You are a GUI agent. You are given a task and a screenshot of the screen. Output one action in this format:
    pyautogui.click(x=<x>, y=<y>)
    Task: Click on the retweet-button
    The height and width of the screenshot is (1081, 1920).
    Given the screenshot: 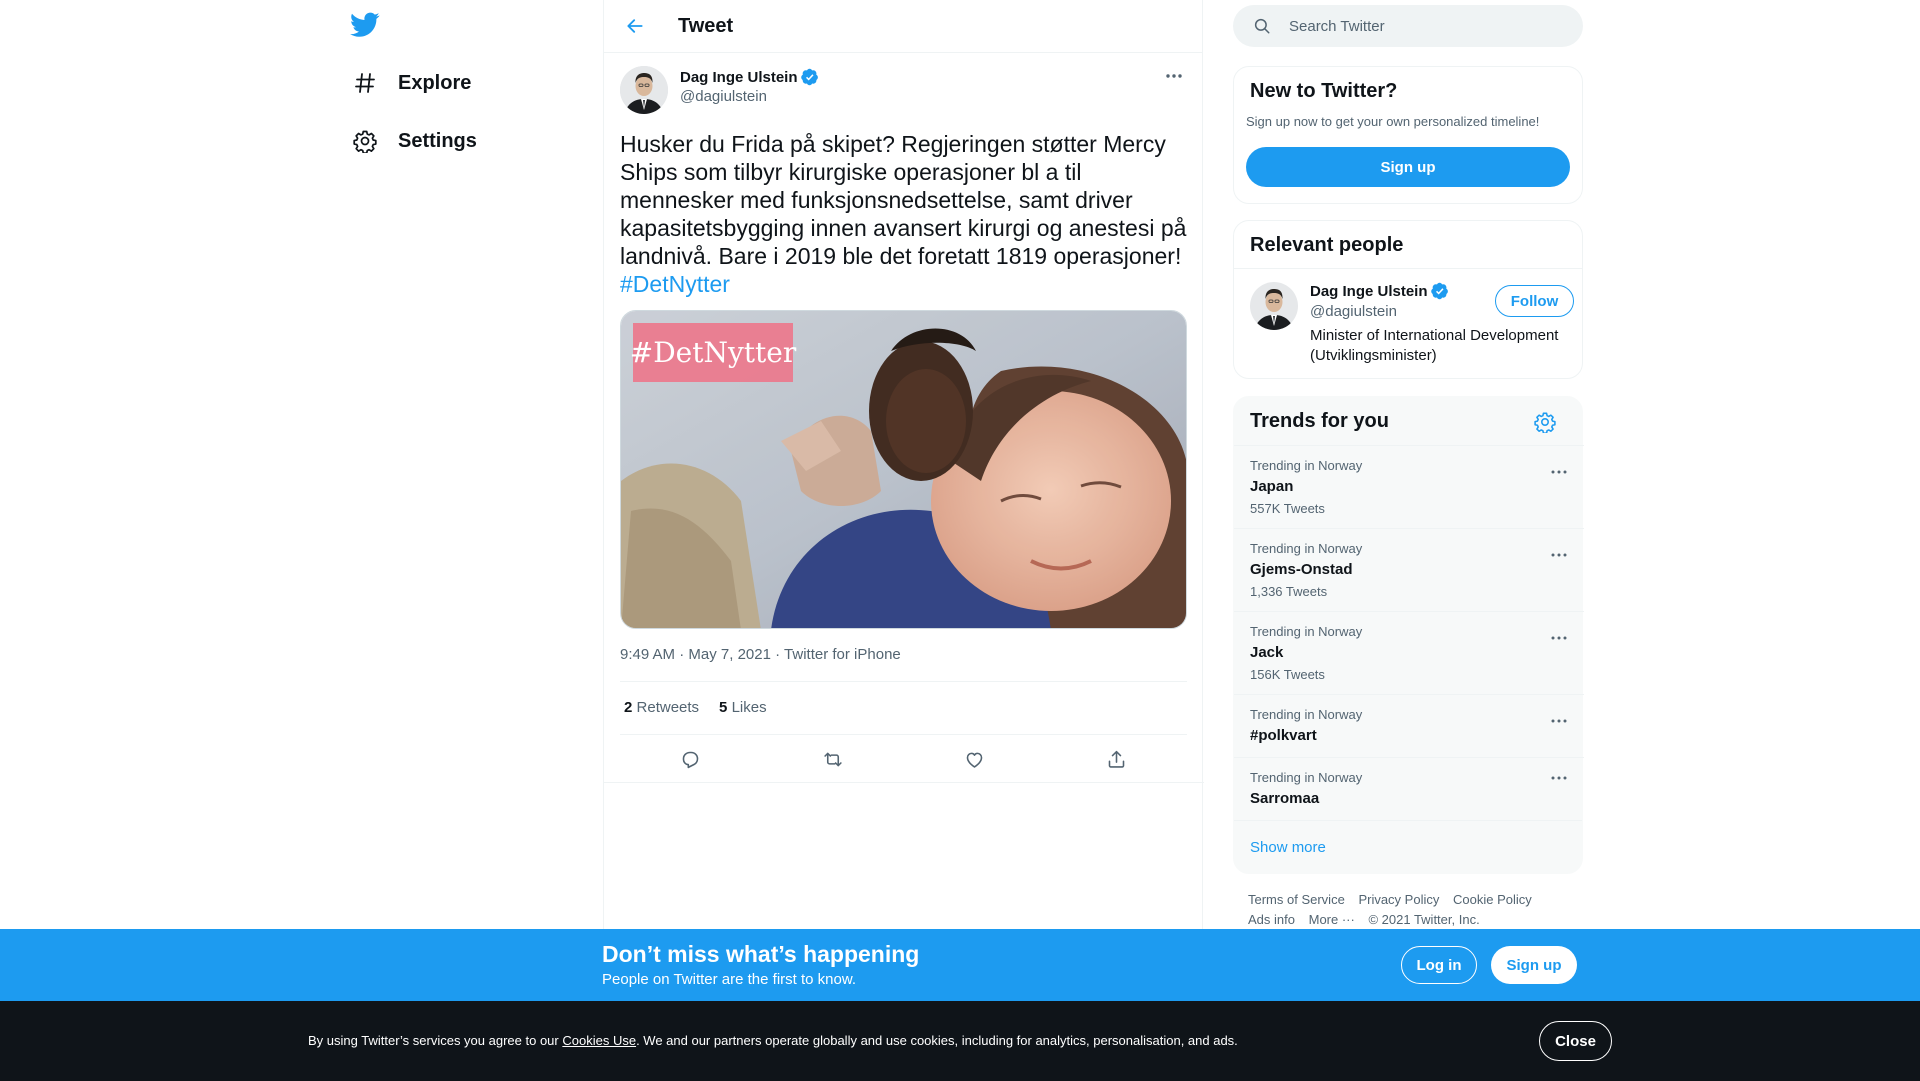 What is the action you would take?
    pyautogui.click(x=833, y=759)
    